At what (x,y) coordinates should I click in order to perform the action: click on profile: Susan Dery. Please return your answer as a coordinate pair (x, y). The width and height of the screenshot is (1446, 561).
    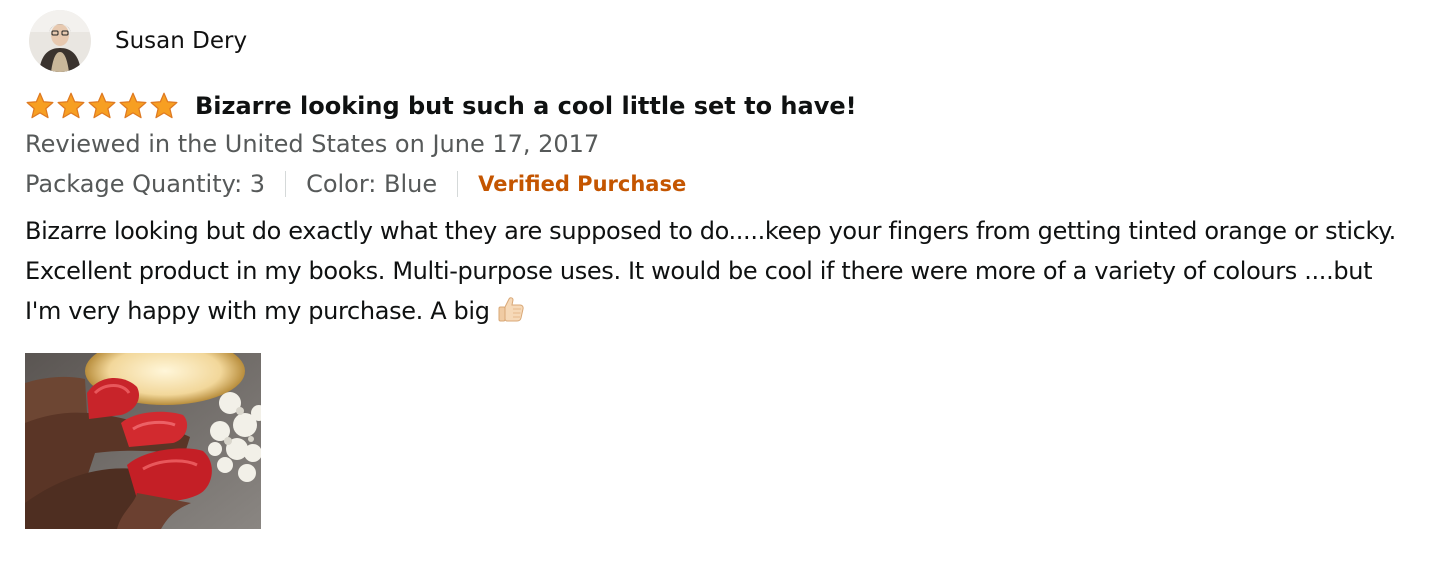
    Looking at the image, I should click on (720, 41).